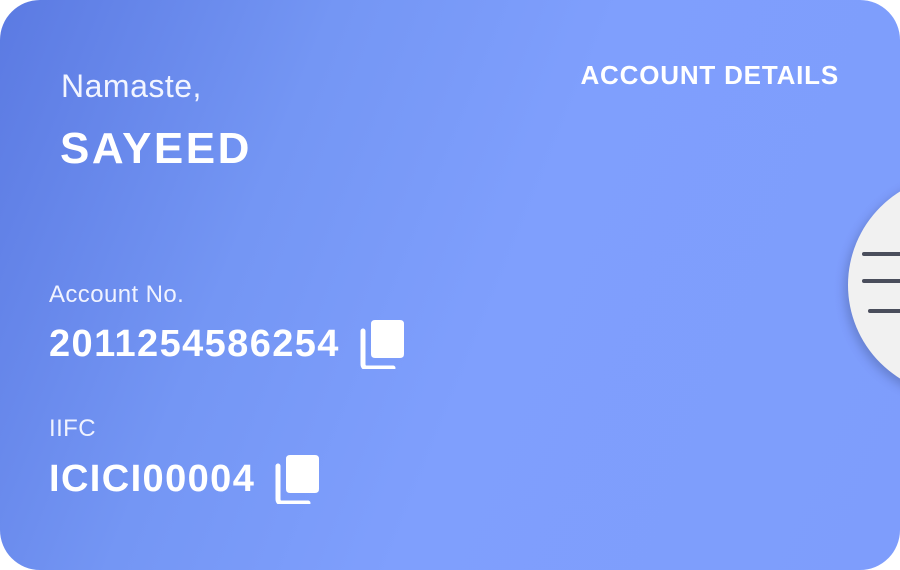  Describe the element at coordinates (874, 285) in the screenshot. I see `menu-button` at that location.